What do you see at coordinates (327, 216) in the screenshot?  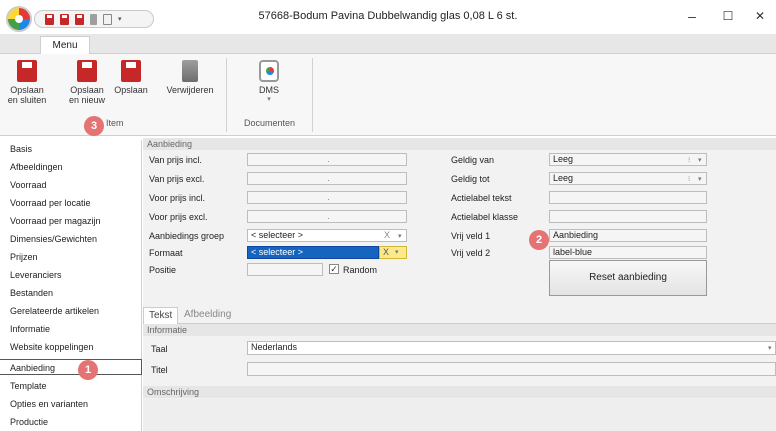 I see `voor-prijs-excl-field: .` at bounding box center [327, 216].